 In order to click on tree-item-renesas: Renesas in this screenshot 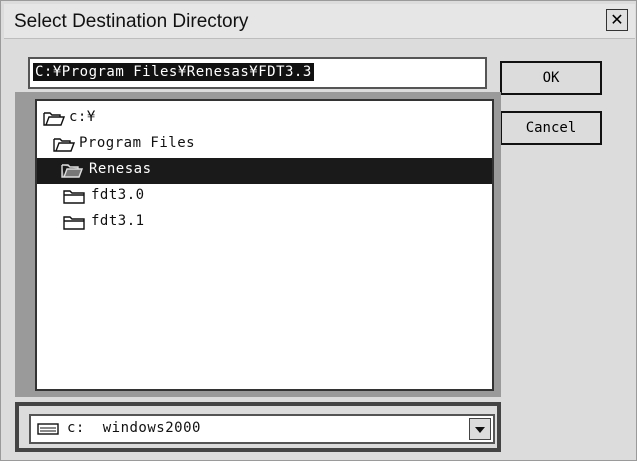, I will do `click(264, 171)`.